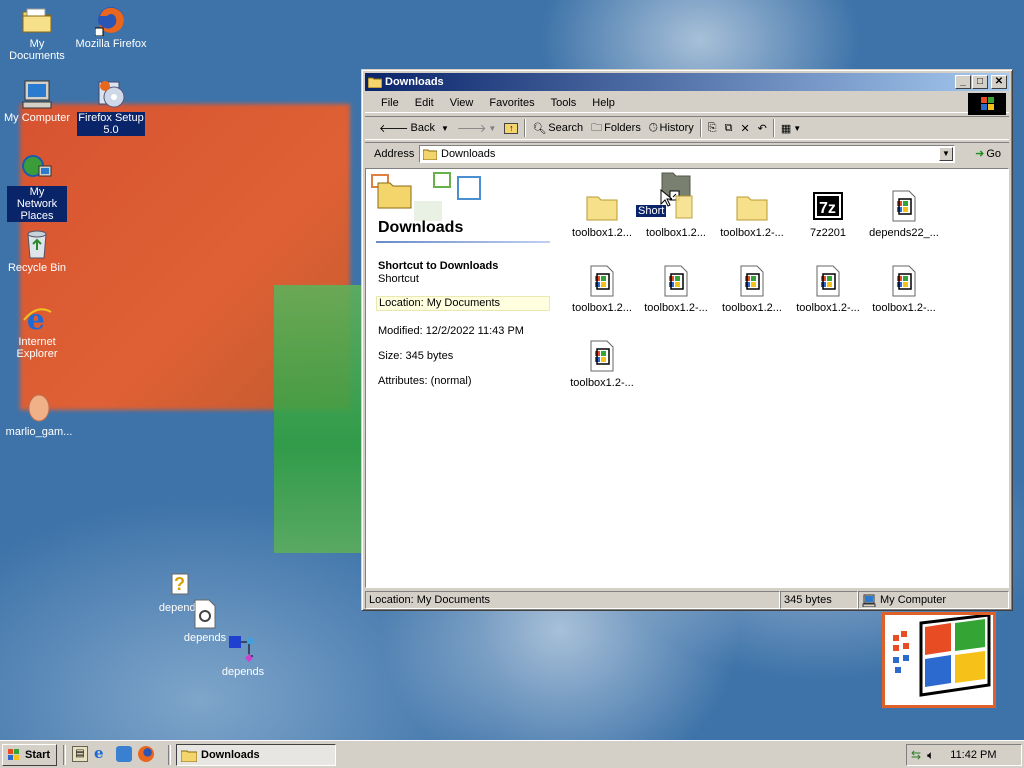 The image size is (1024, 768). I want to click on folders-icon: 🗀, so click(597, 127).